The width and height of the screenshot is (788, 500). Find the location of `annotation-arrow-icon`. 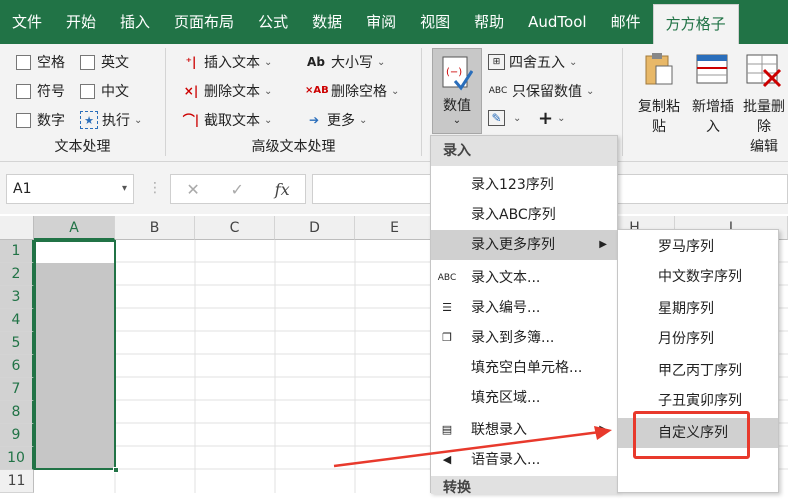

annotation-arrow-icon is located at coordinates (472, 447).